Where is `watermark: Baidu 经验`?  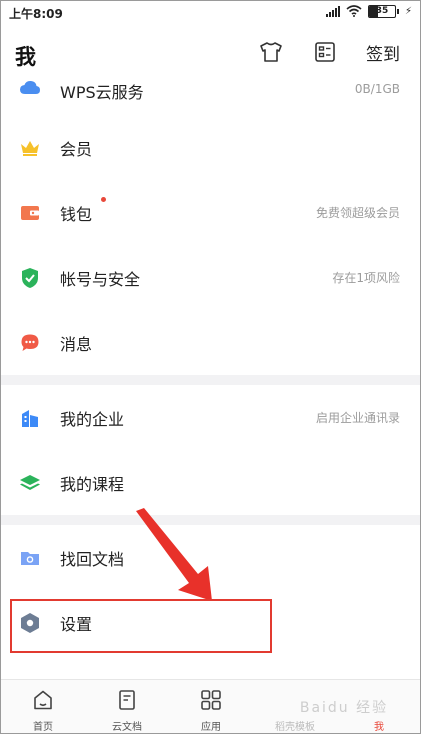 watermark: Baidu 经验 is located at coordinates (344, 708).